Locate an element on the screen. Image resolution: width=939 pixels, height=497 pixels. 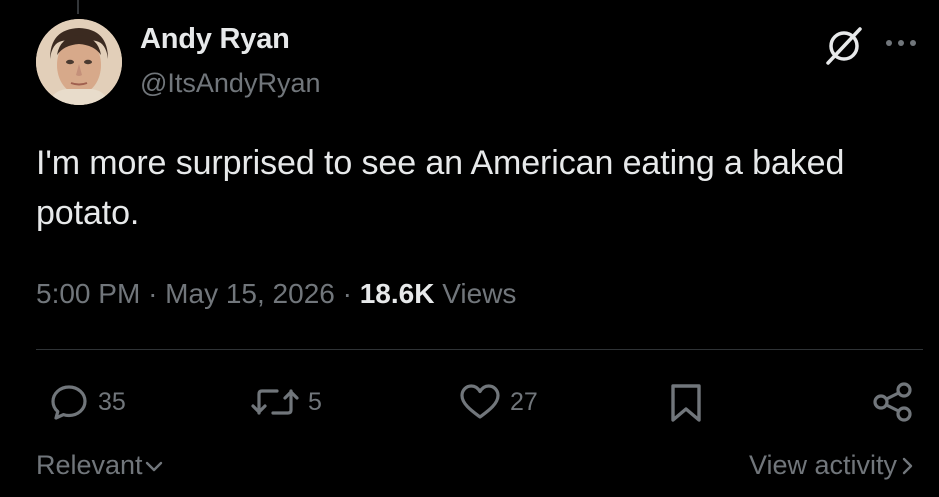
author-handle: @ItsAndyRyan is located at coordinates (230, 83).